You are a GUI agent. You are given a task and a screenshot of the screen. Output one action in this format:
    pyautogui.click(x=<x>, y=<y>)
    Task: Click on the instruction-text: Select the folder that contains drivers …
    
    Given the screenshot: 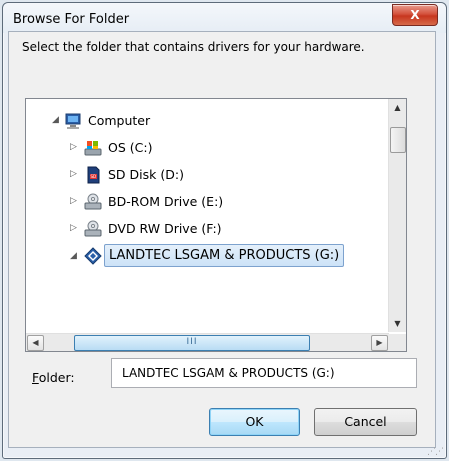 What is the action you would take?
    pyautogui.click(x=193, y=47)
    